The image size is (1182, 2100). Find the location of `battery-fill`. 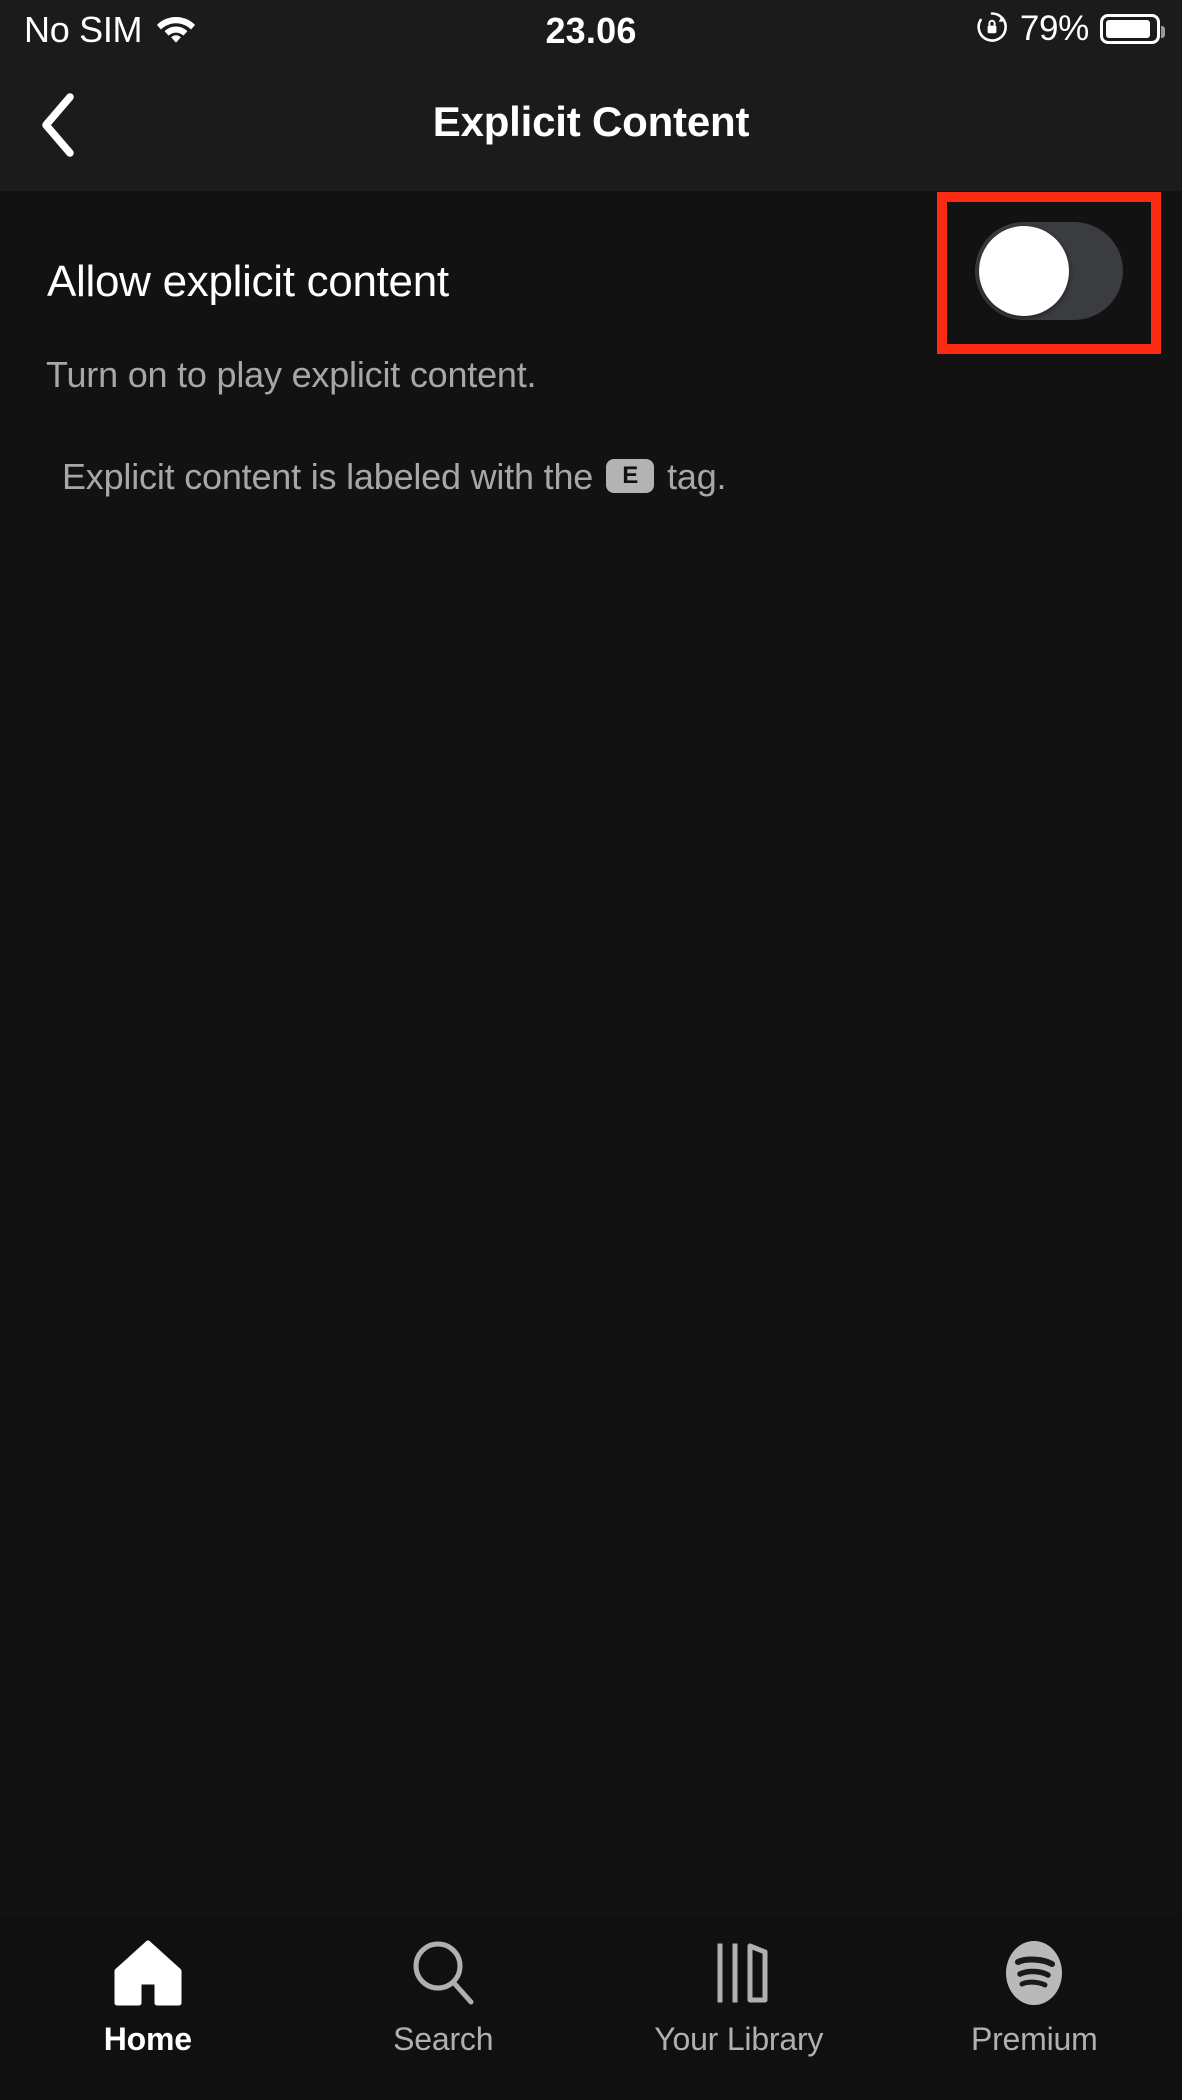

battery-fill is located at coordinates (1128, 29).